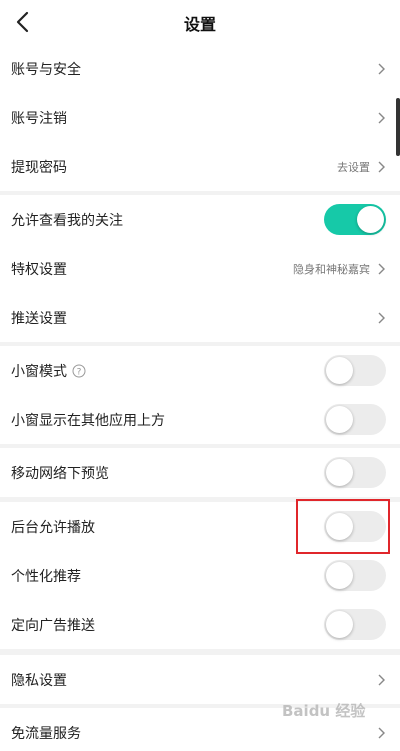 This screenshot has width=400, height=751. Describe the element at coordinates (200, 219) in the screenshot. I see `allow-follow-row: 允许查看我的关注` at that location.